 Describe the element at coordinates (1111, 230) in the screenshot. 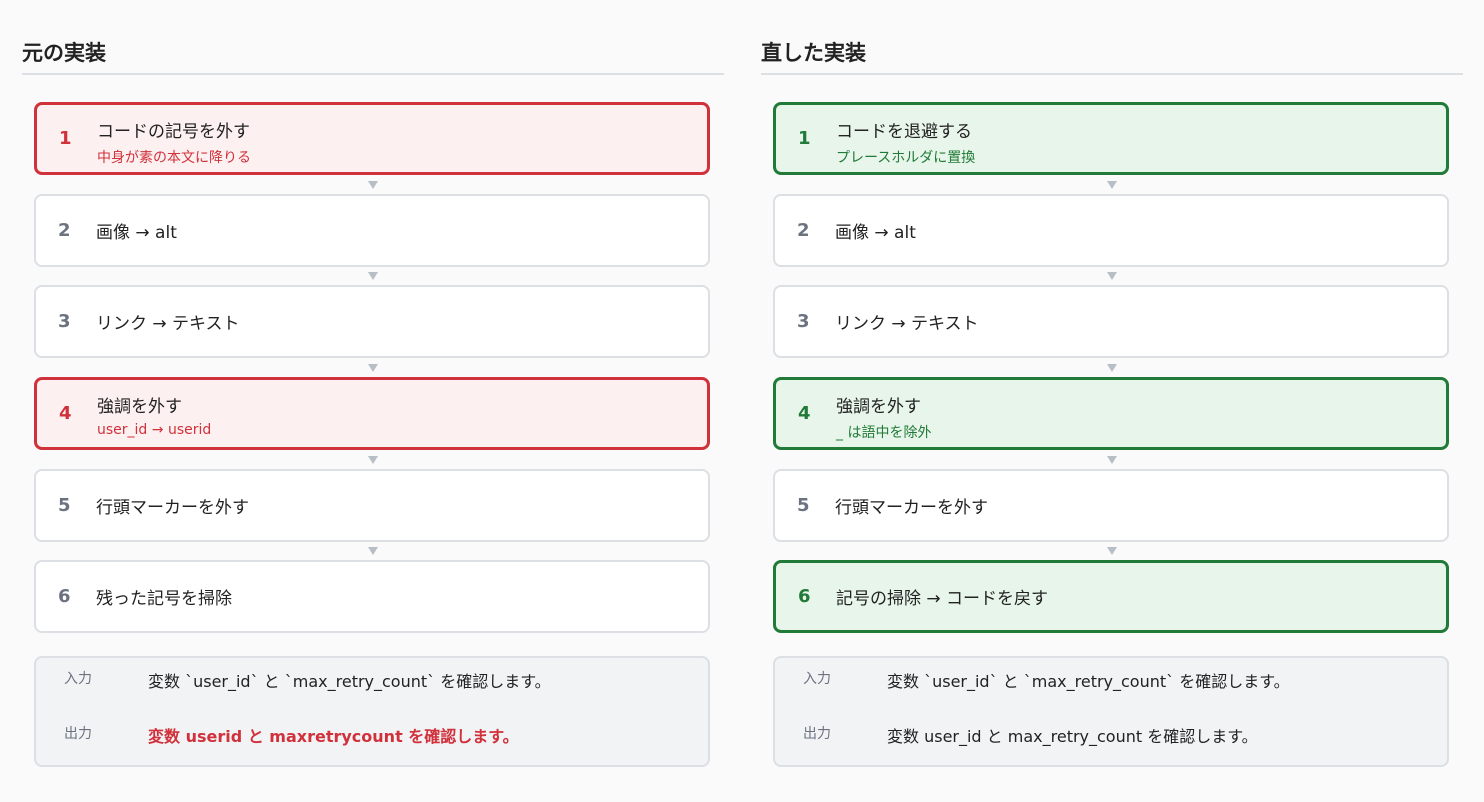

I see `step-2-fixed: 2 画像 → alt` at that location.